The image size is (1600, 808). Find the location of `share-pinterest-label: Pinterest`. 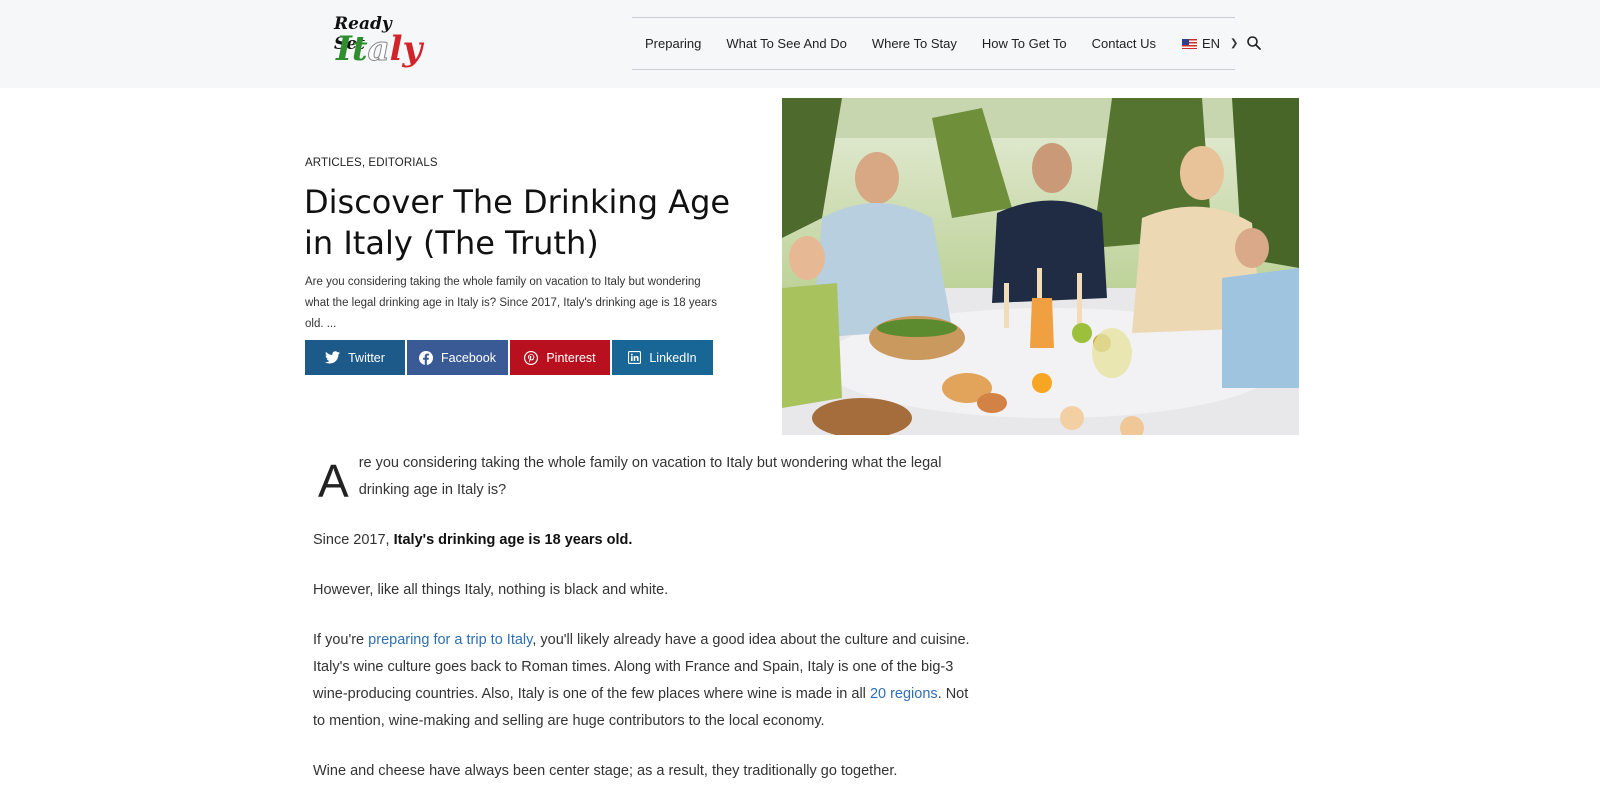

share-pinterest-label: Pinterest is located at coordinates (571, 357).